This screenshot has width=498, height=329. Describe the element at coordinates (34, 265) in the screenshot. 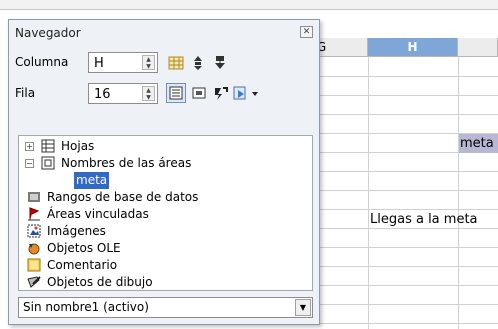

I see `comment-icon` at that location.